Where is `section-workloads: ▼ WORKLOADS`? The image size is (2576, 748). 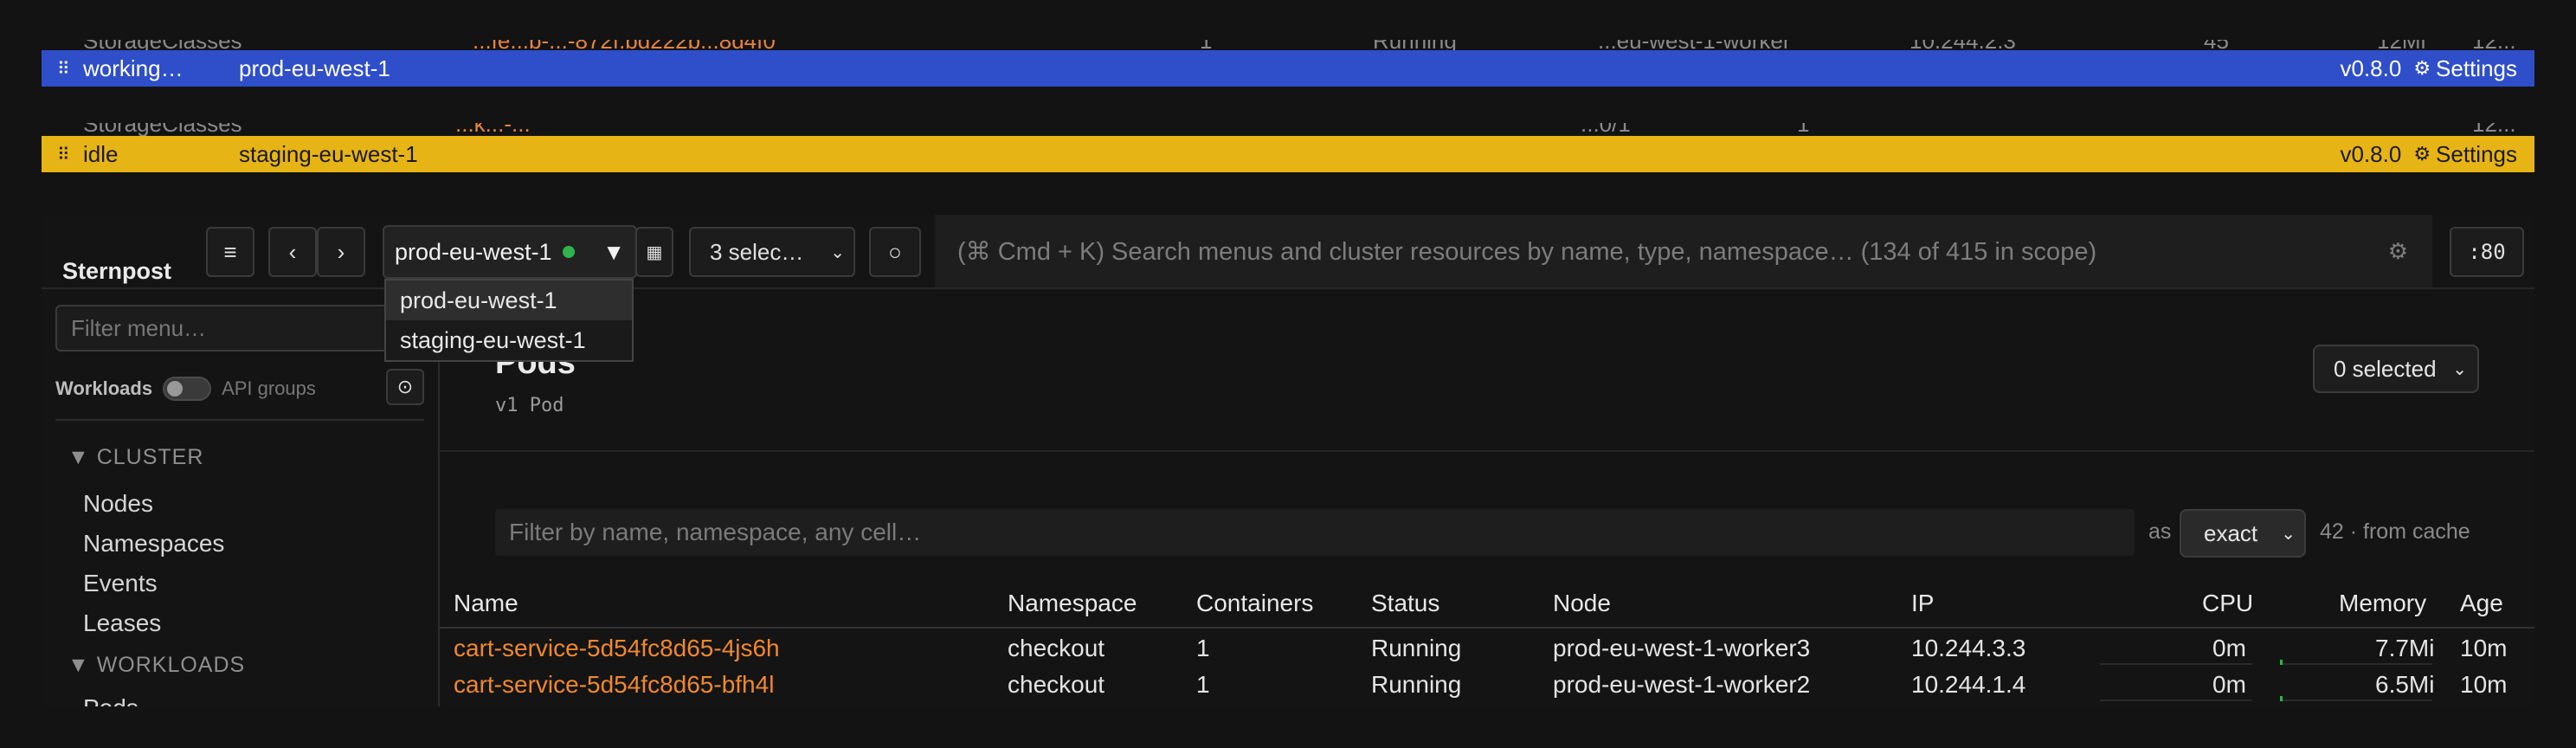
section-workloads: ▼ WORKLOADS is located at coordinates (156, 665).